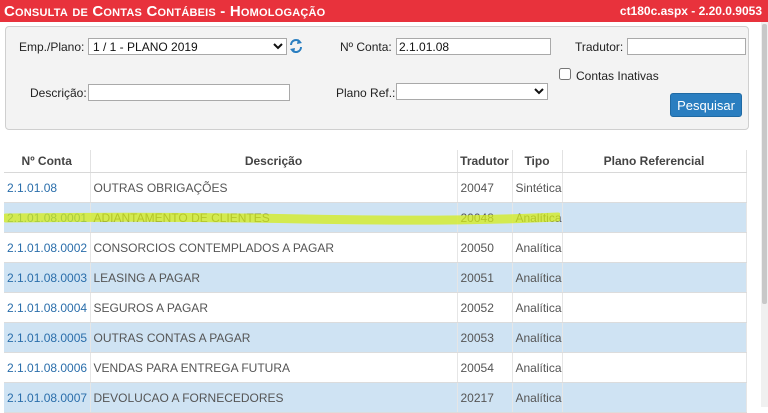 The image size is (768, 413). I want to click on plano-ref-select, so click(472, 91).